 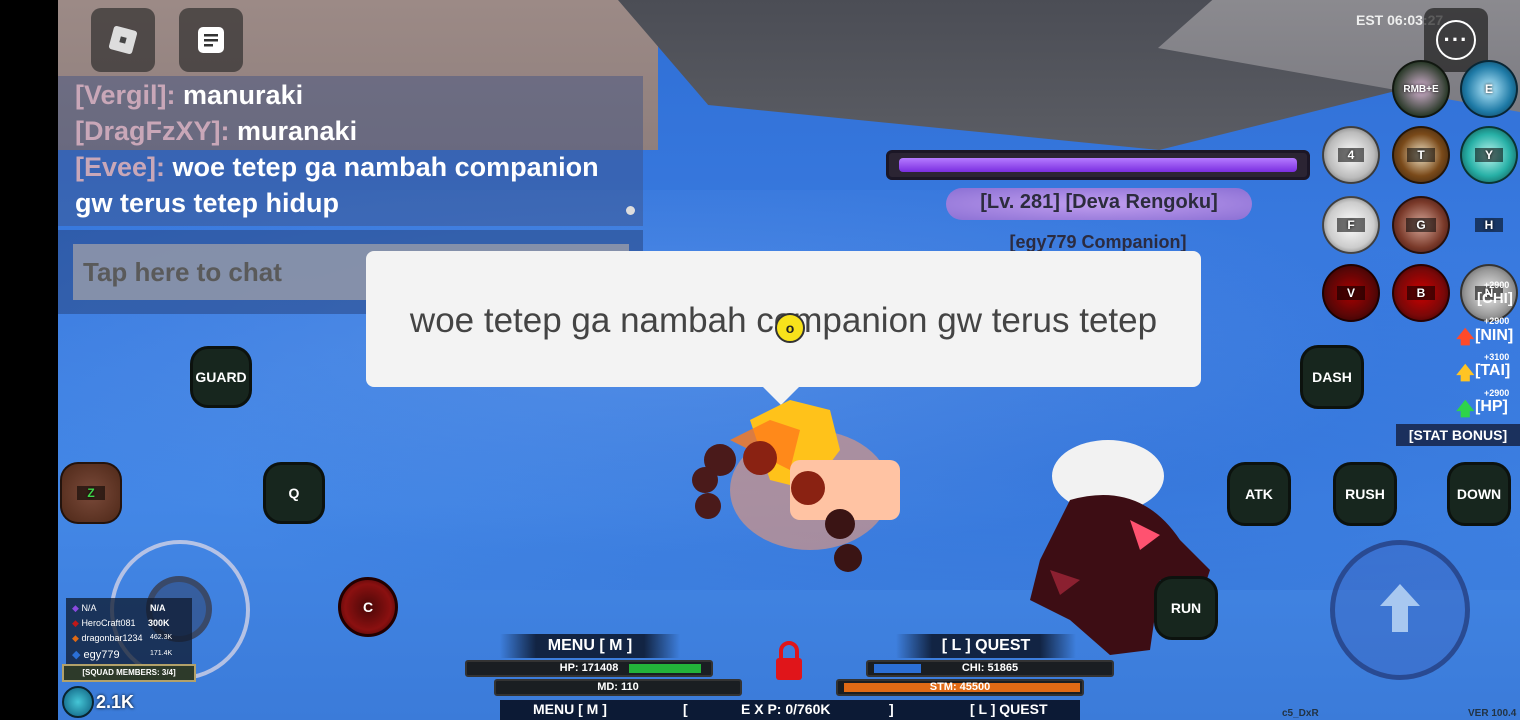 What do you see at coordinates (1479, 494) in the screenshot?
I see `down-button: DOWN` at bounding box center [1479, 494].